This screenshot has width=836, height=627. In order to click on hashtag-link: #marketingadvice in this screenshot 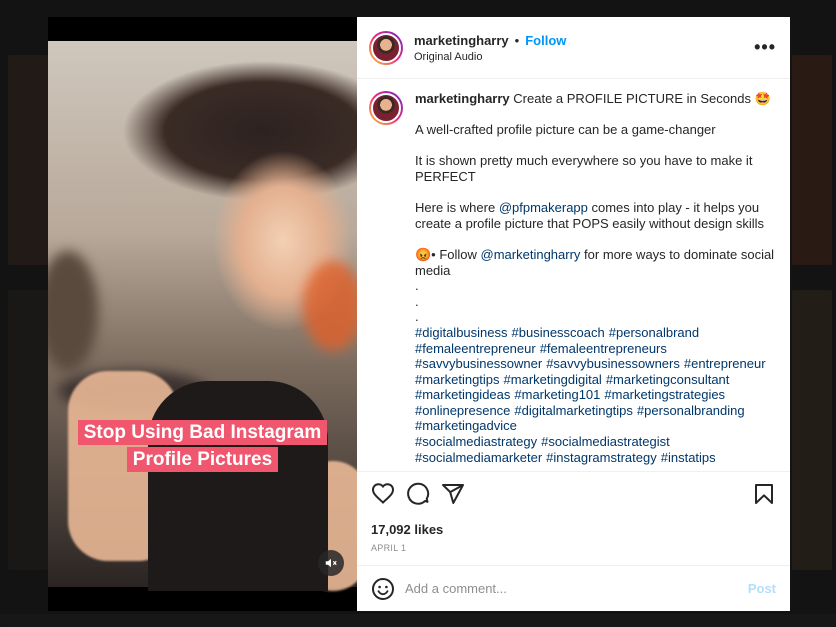, I will do `click(466, 425)`.